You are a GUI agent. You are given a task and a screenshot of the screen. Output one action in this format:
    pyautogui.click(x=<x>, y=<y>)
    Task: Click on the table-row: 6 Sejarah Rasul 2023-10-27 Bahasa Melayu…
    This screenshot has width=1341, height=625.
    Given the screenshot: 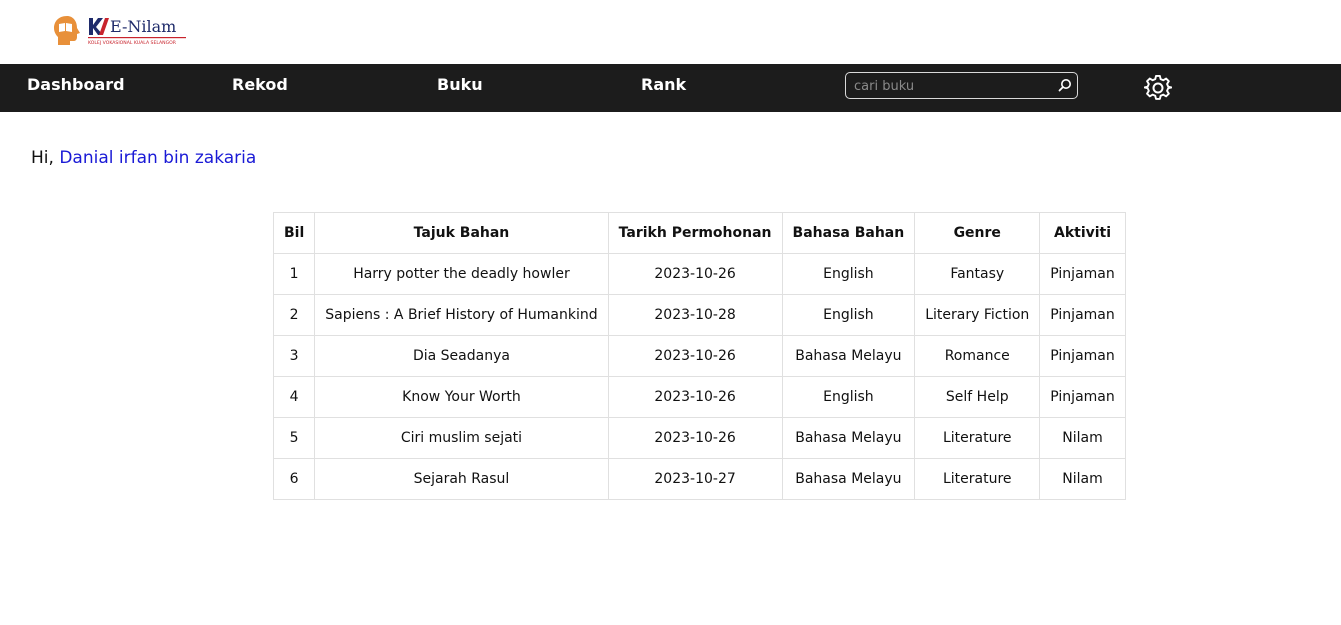 What is the action you would take?
    pyautogui.click(x=699, y=479)
    